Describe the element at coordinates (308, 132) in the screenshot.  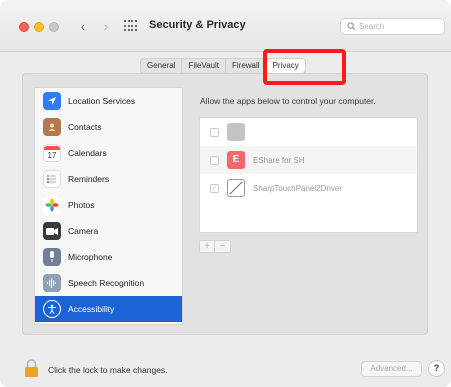
I see `app-list-item` at that location.